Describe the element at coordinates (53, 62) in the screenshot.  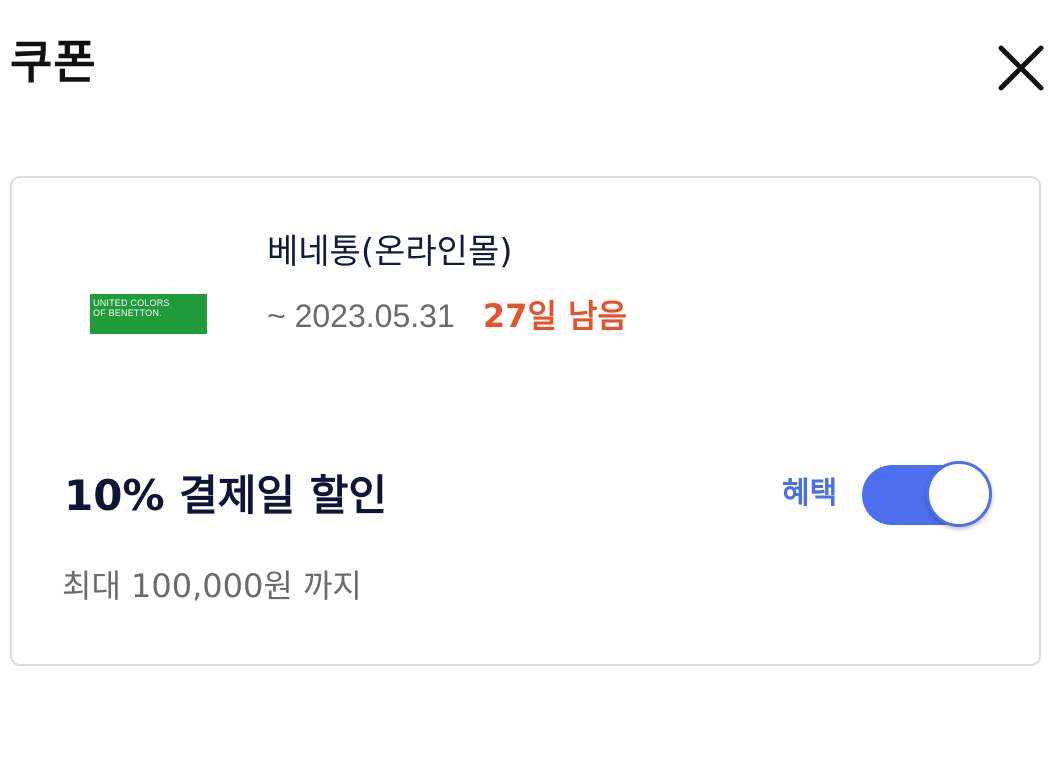
I see `page-title: 쿠폰` at that location.